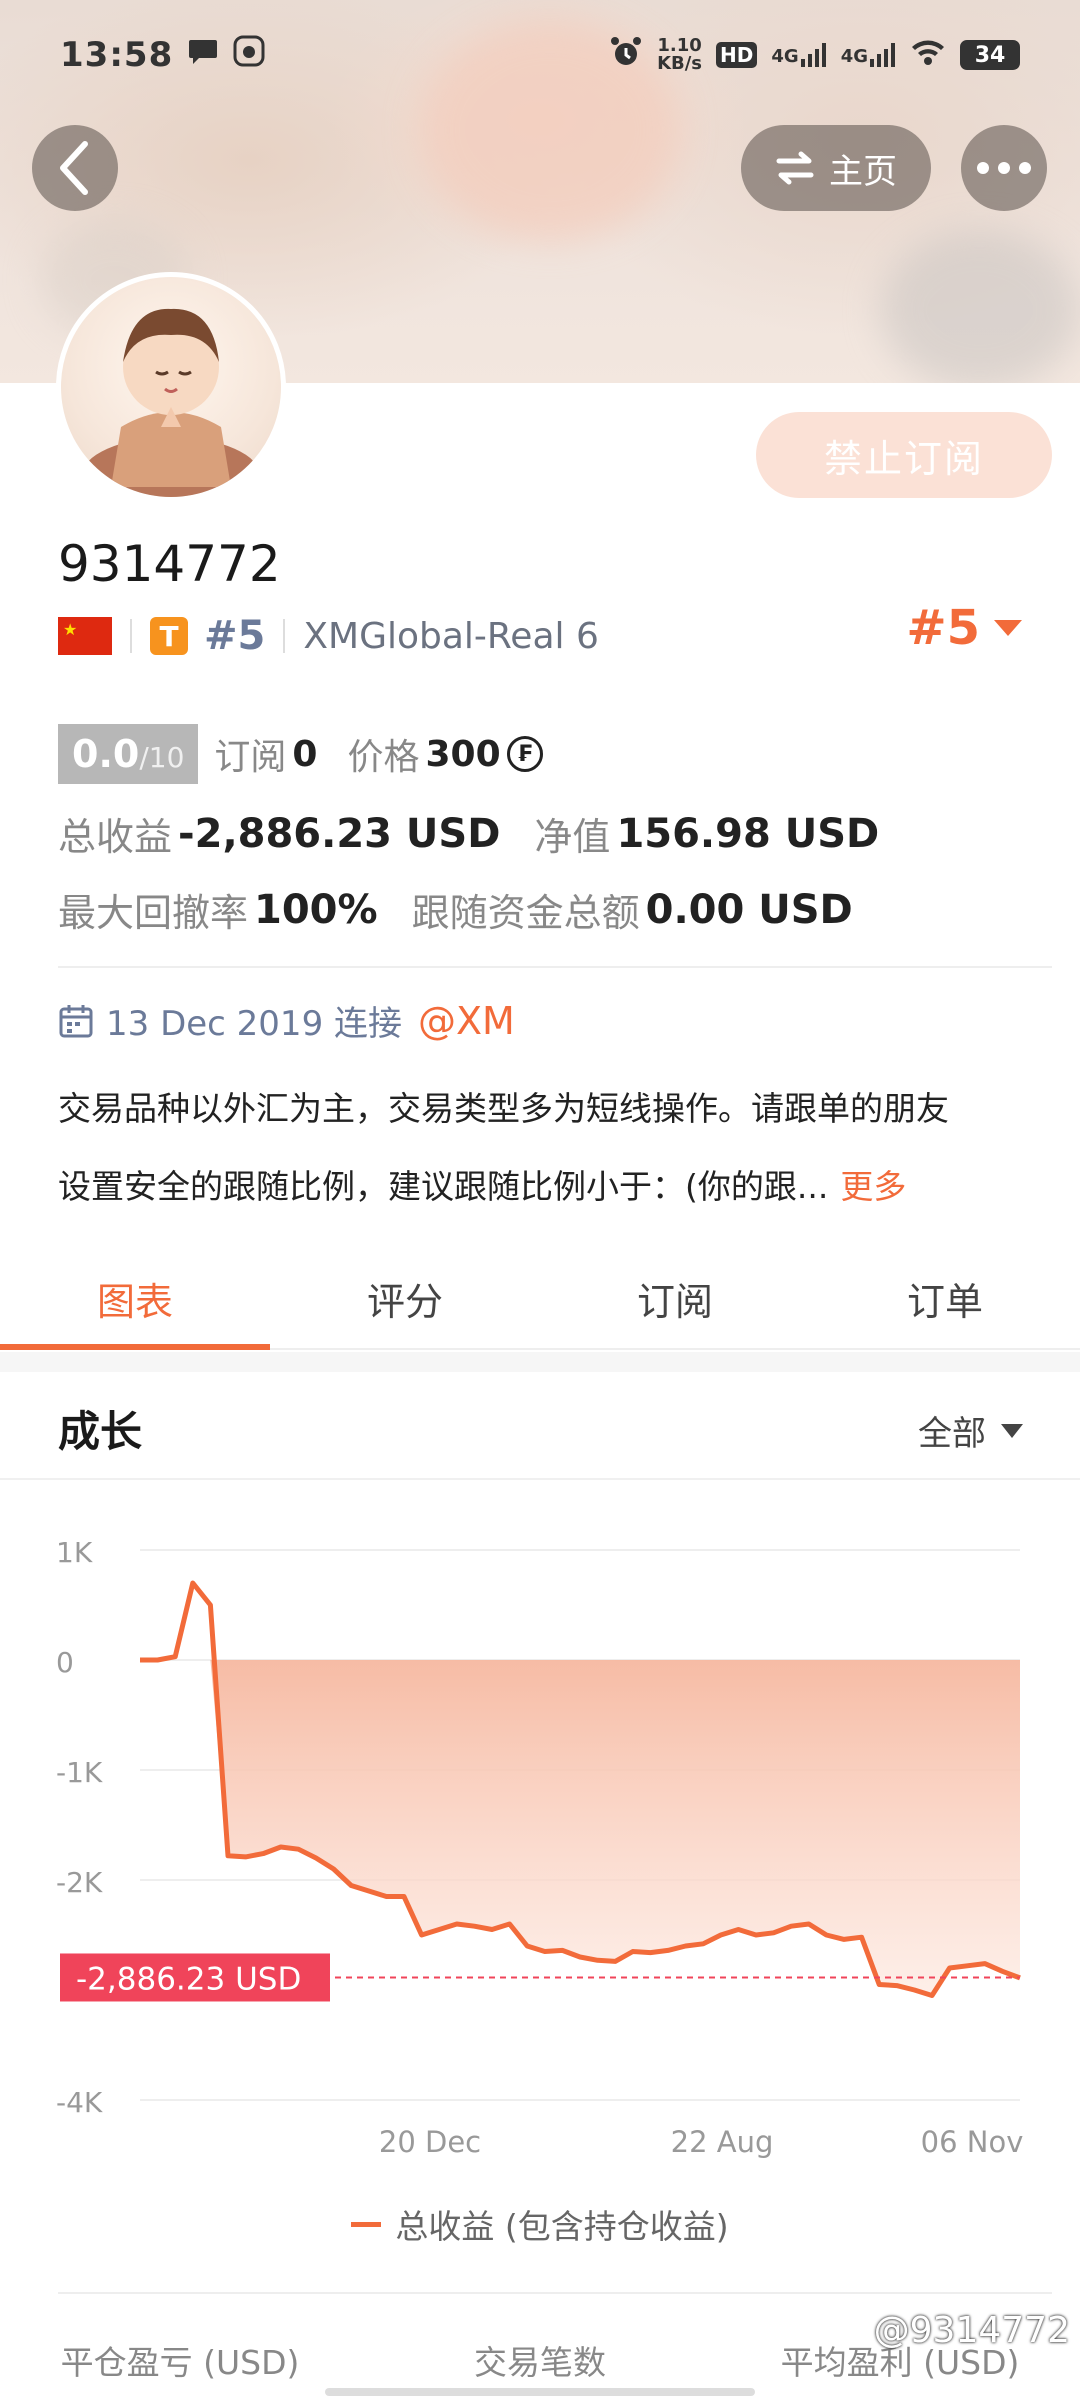 Image resolution: width=1080 pixels, height=2400 pixels. What do you see at coordinates (169, 636) in the screenshot?
I see `tier-badge: T` at bounding box center [169, 636].